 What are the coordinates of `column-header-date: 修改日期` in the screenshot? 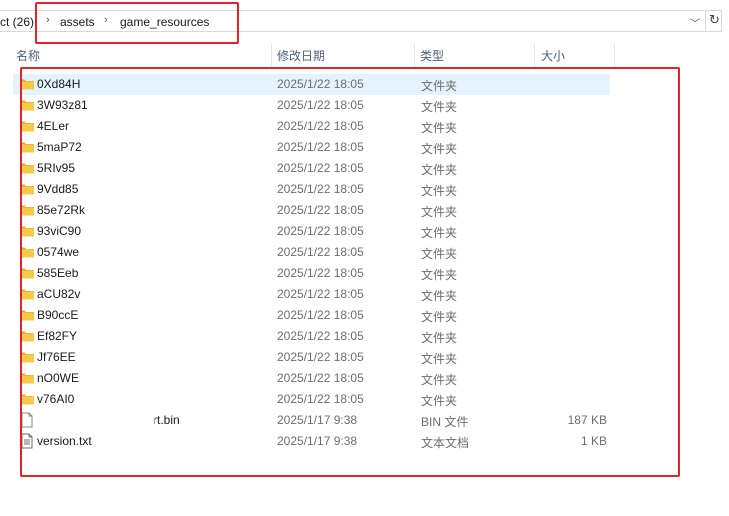 It's located at (301, 55).